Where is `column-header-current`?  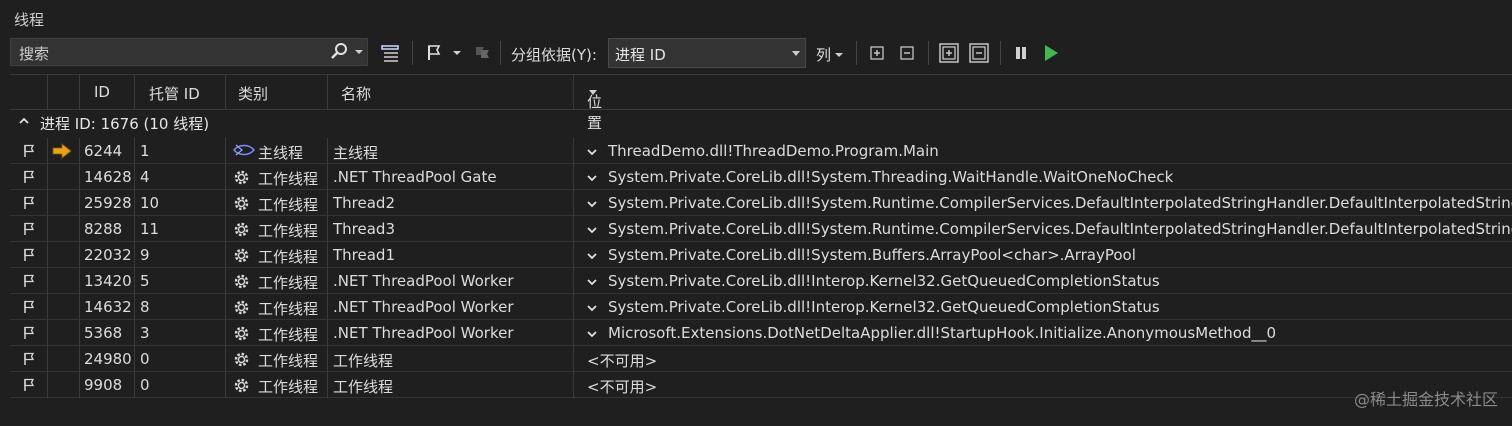
column-header-current is located at coordinates (64, 92).